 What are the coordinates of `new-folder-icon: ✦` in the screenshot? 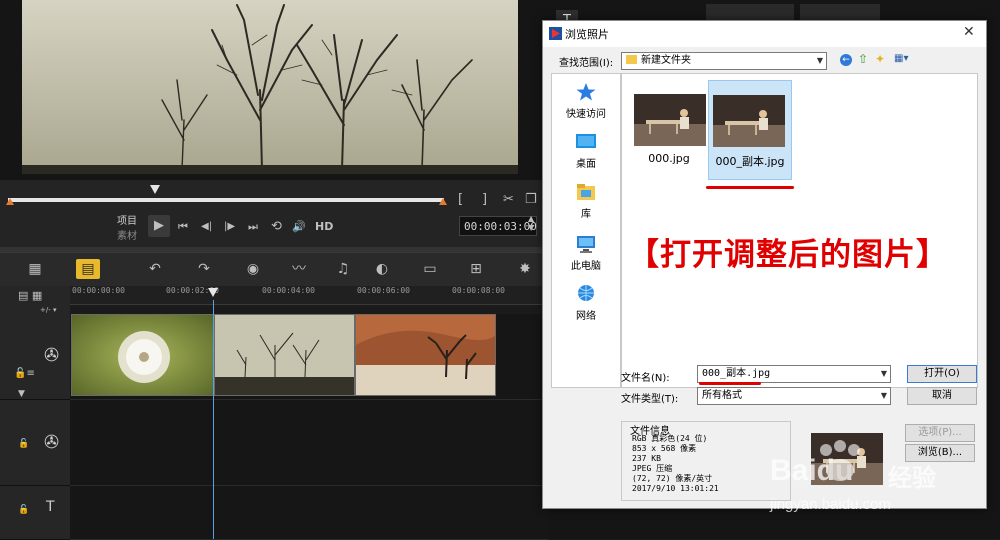 It's located at (880, 59).